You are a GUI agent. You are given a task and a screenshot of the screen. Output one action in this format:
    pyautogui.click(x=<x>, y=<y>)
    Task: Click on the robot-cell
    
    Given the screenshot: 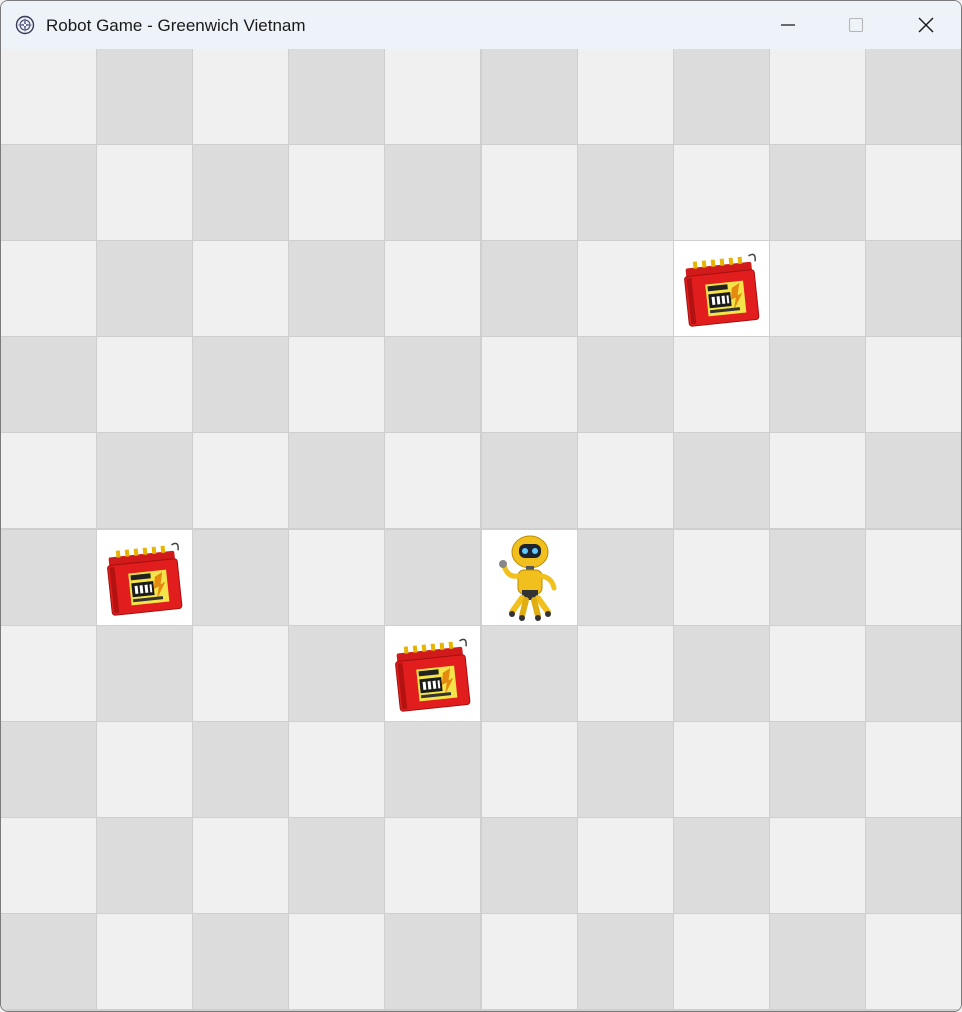 What is the action you would take?
    pyautogui.click(x=529, y=577)
    